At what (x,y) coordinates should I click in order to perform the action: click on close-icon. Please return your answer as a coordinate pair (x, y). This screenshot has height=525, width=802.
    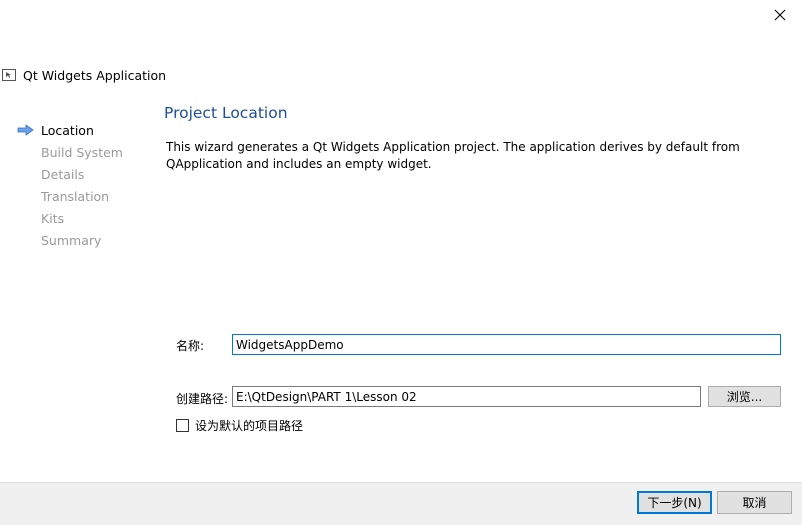
    Looking at the image, I should click on (780, 15).